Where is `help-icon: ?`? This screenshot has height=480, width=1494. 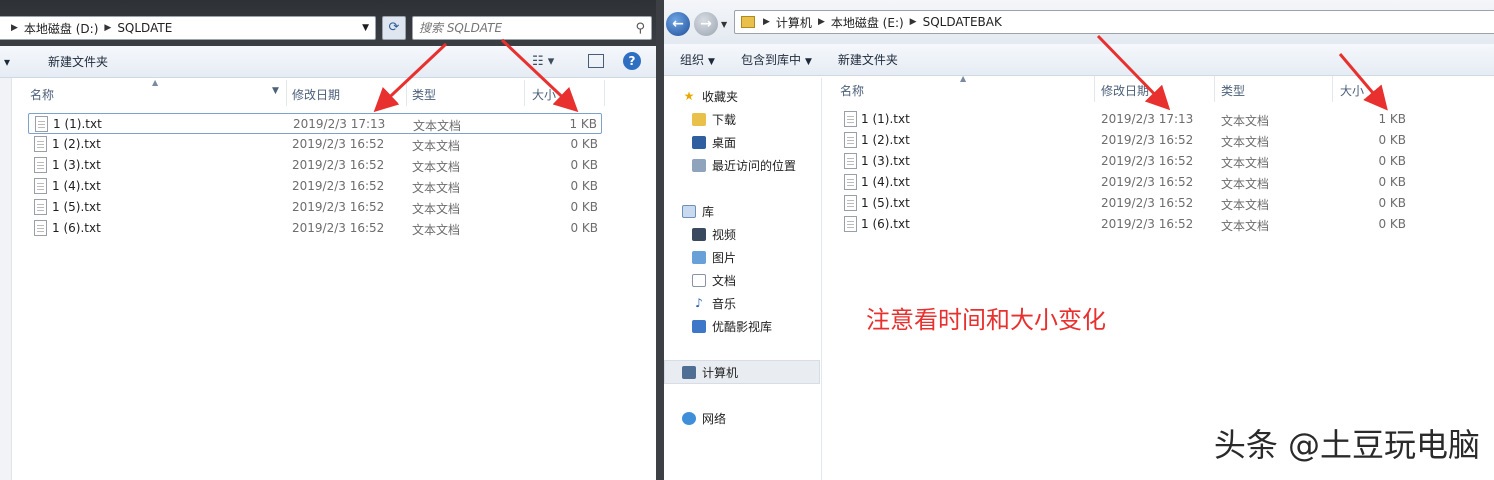
help-icon: ? is located at coordinates (632, 61).